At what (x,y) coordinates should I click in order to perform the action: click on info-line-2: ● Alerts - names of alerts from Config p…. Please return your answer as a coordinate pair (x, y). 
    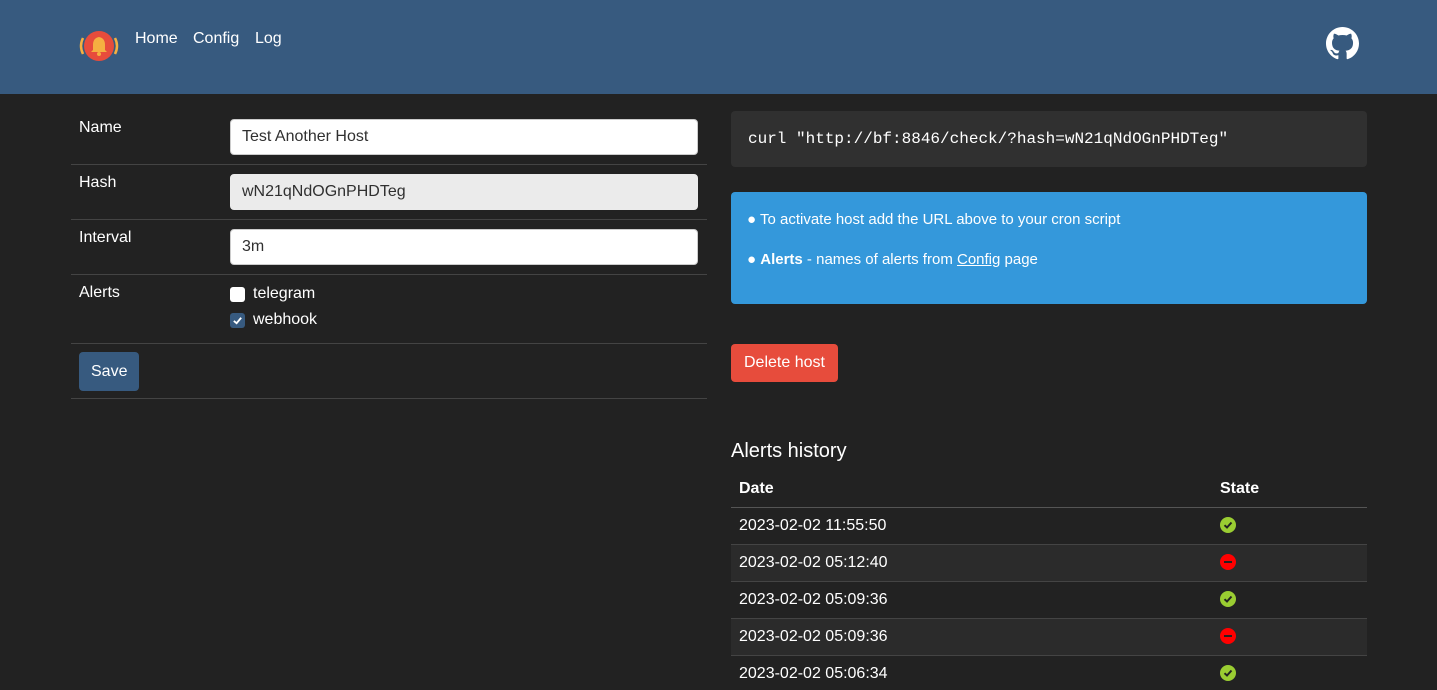
    Looking at the image, I should click on (892, 259).